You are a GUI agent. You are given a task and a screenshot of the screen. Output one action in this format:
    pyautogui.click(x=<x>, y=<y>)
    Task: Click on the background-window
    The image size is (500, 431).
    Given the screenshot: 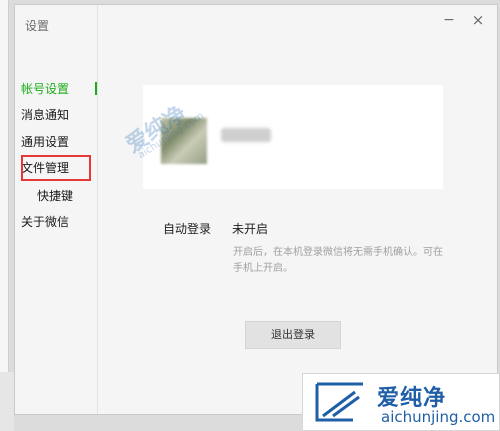 What is the action you would take?
    pyautogui.click(x=4, y=190)
    